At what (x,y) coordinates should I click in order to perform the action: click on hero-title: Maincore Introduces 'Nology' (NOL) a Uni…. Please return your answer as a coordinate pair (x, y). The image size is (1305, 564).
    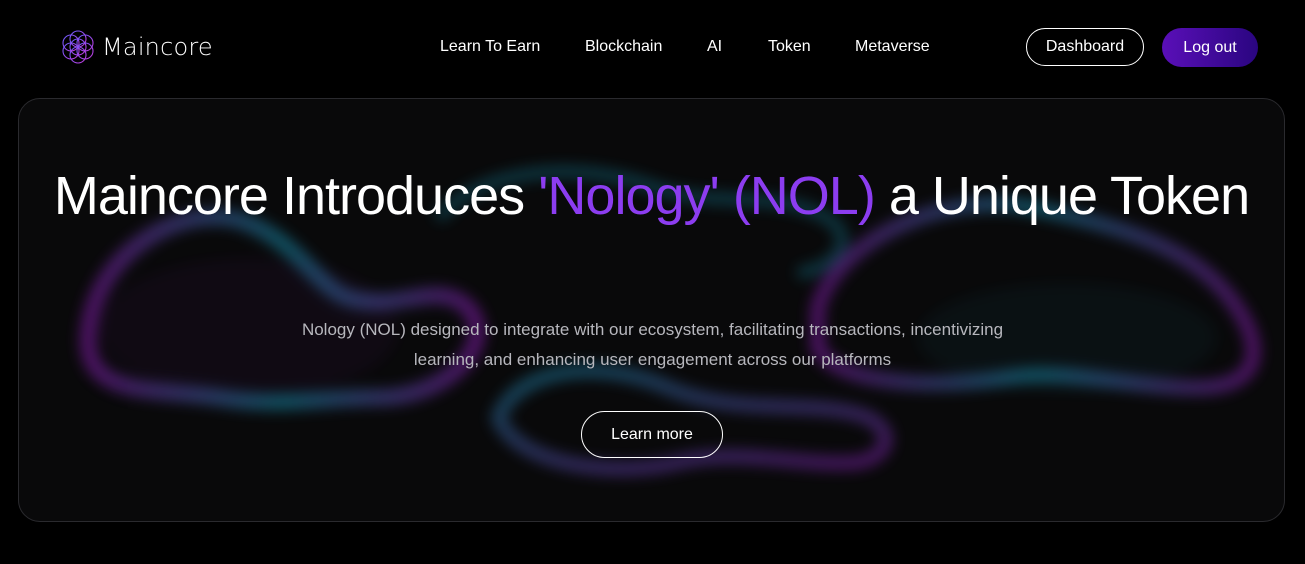
    Looking at the image, I should click on (651, 196).